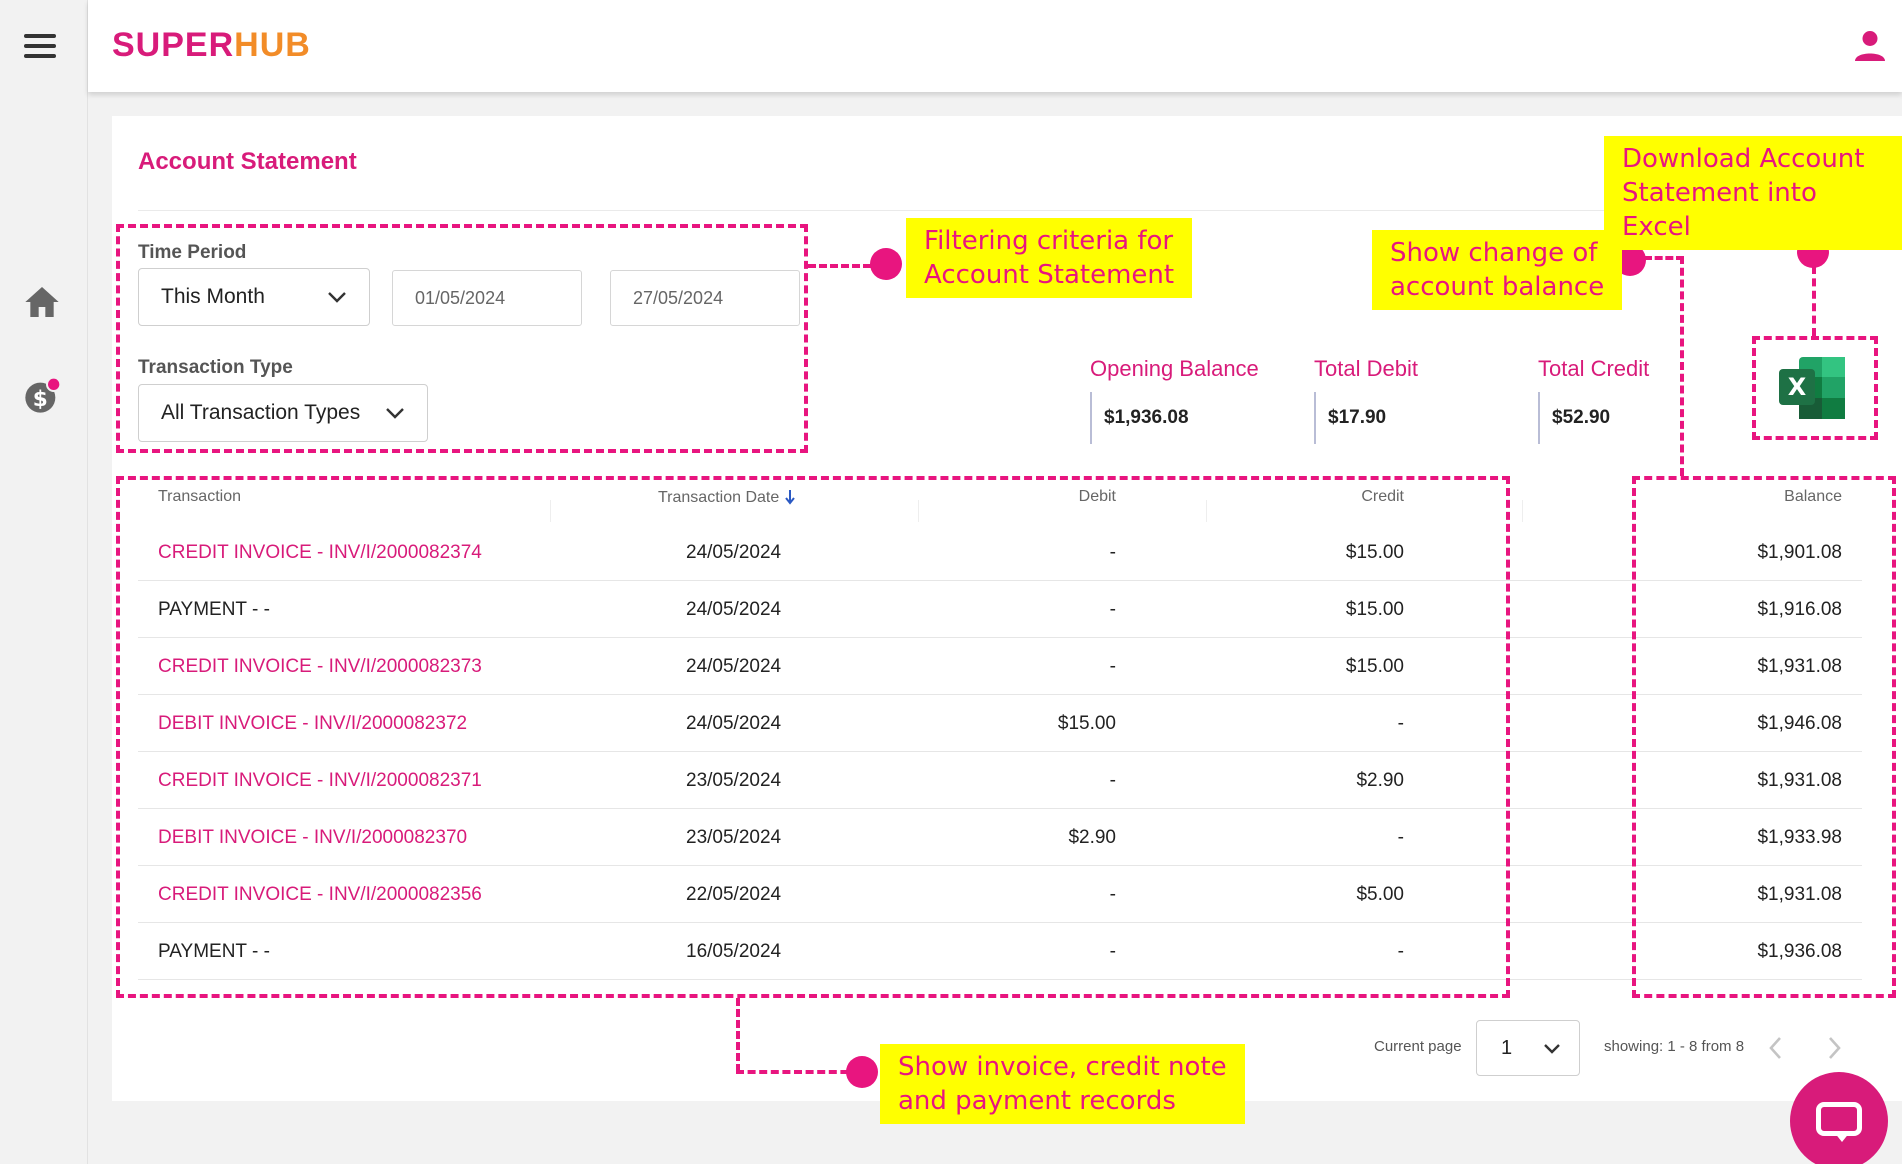 The height and width of the screenshot is (1164, 1902). I want to click on chat-button, so click(1839, 1118).